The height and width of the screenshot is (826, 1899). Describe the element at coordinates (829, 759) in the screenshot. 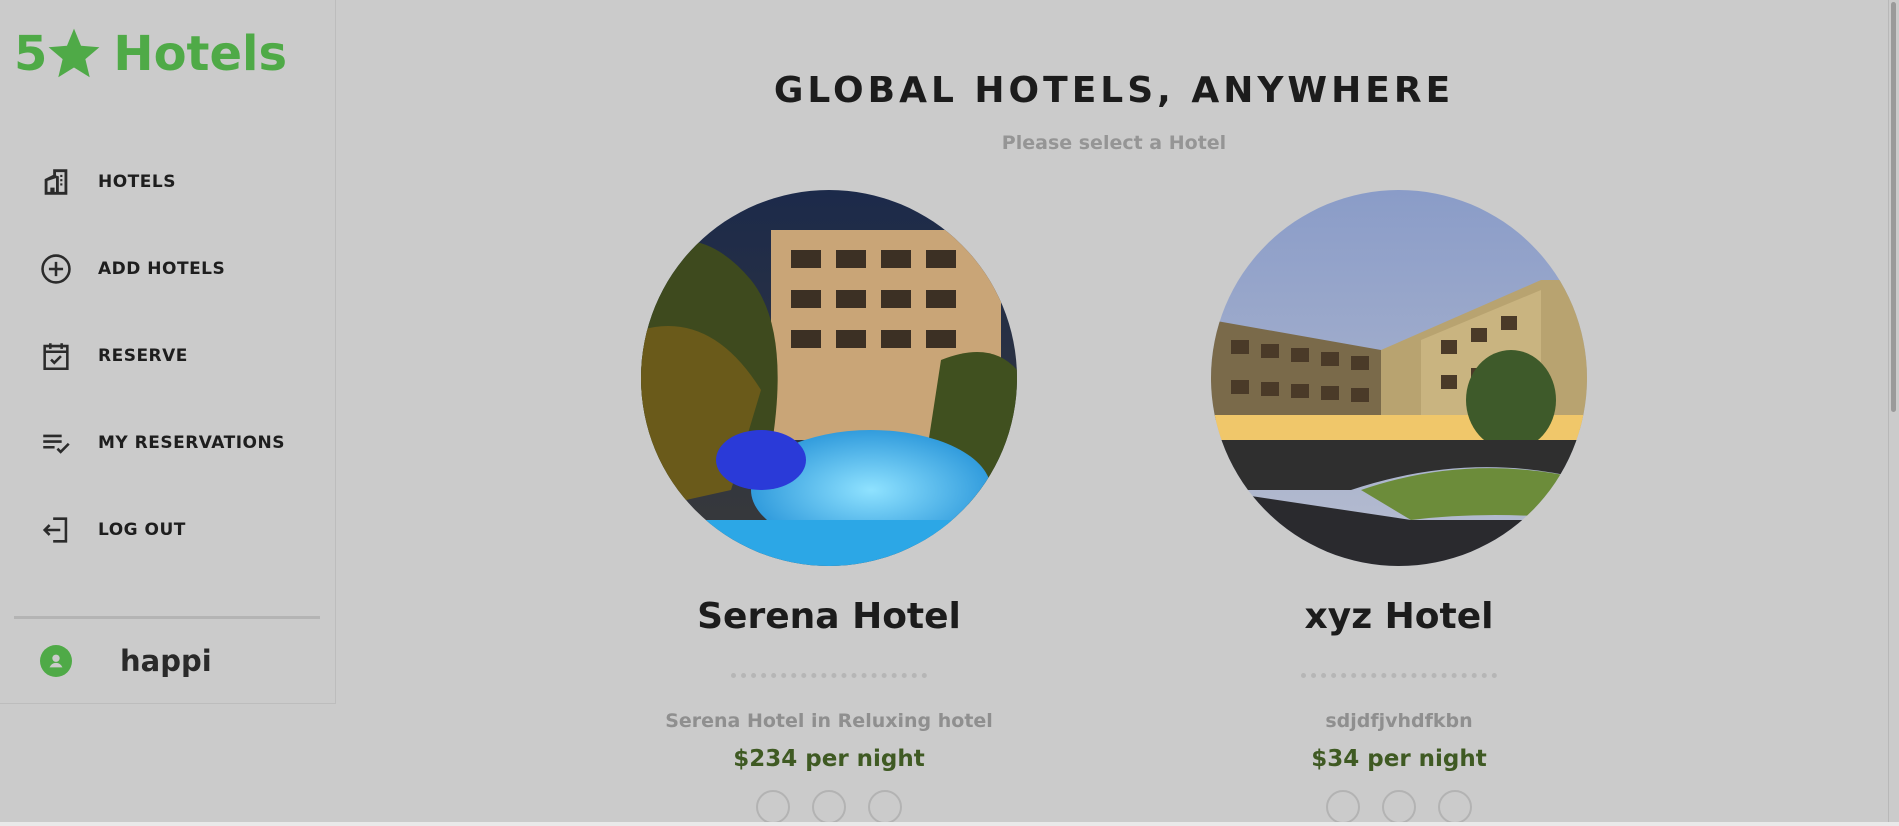

I see `hotel-price: $234 per night` at that location.